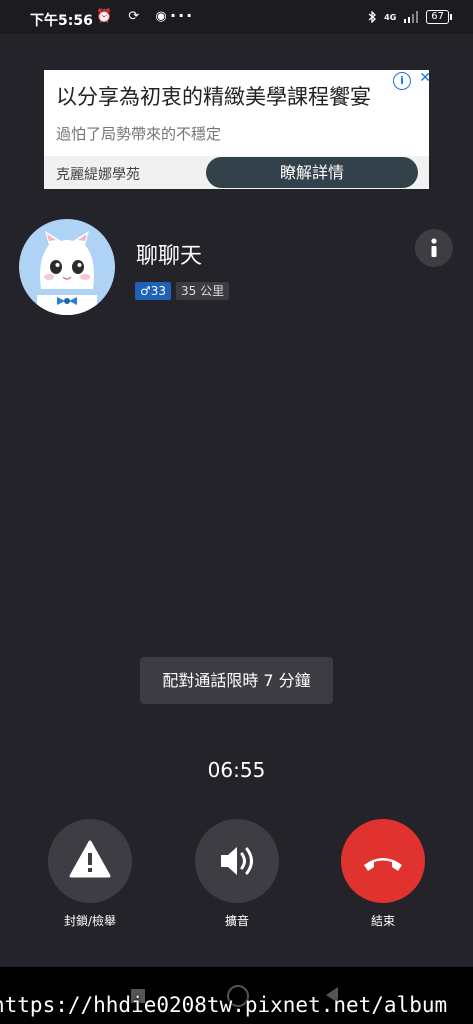  I want to click on more-notifications-icon: ···, so click(182, 15).